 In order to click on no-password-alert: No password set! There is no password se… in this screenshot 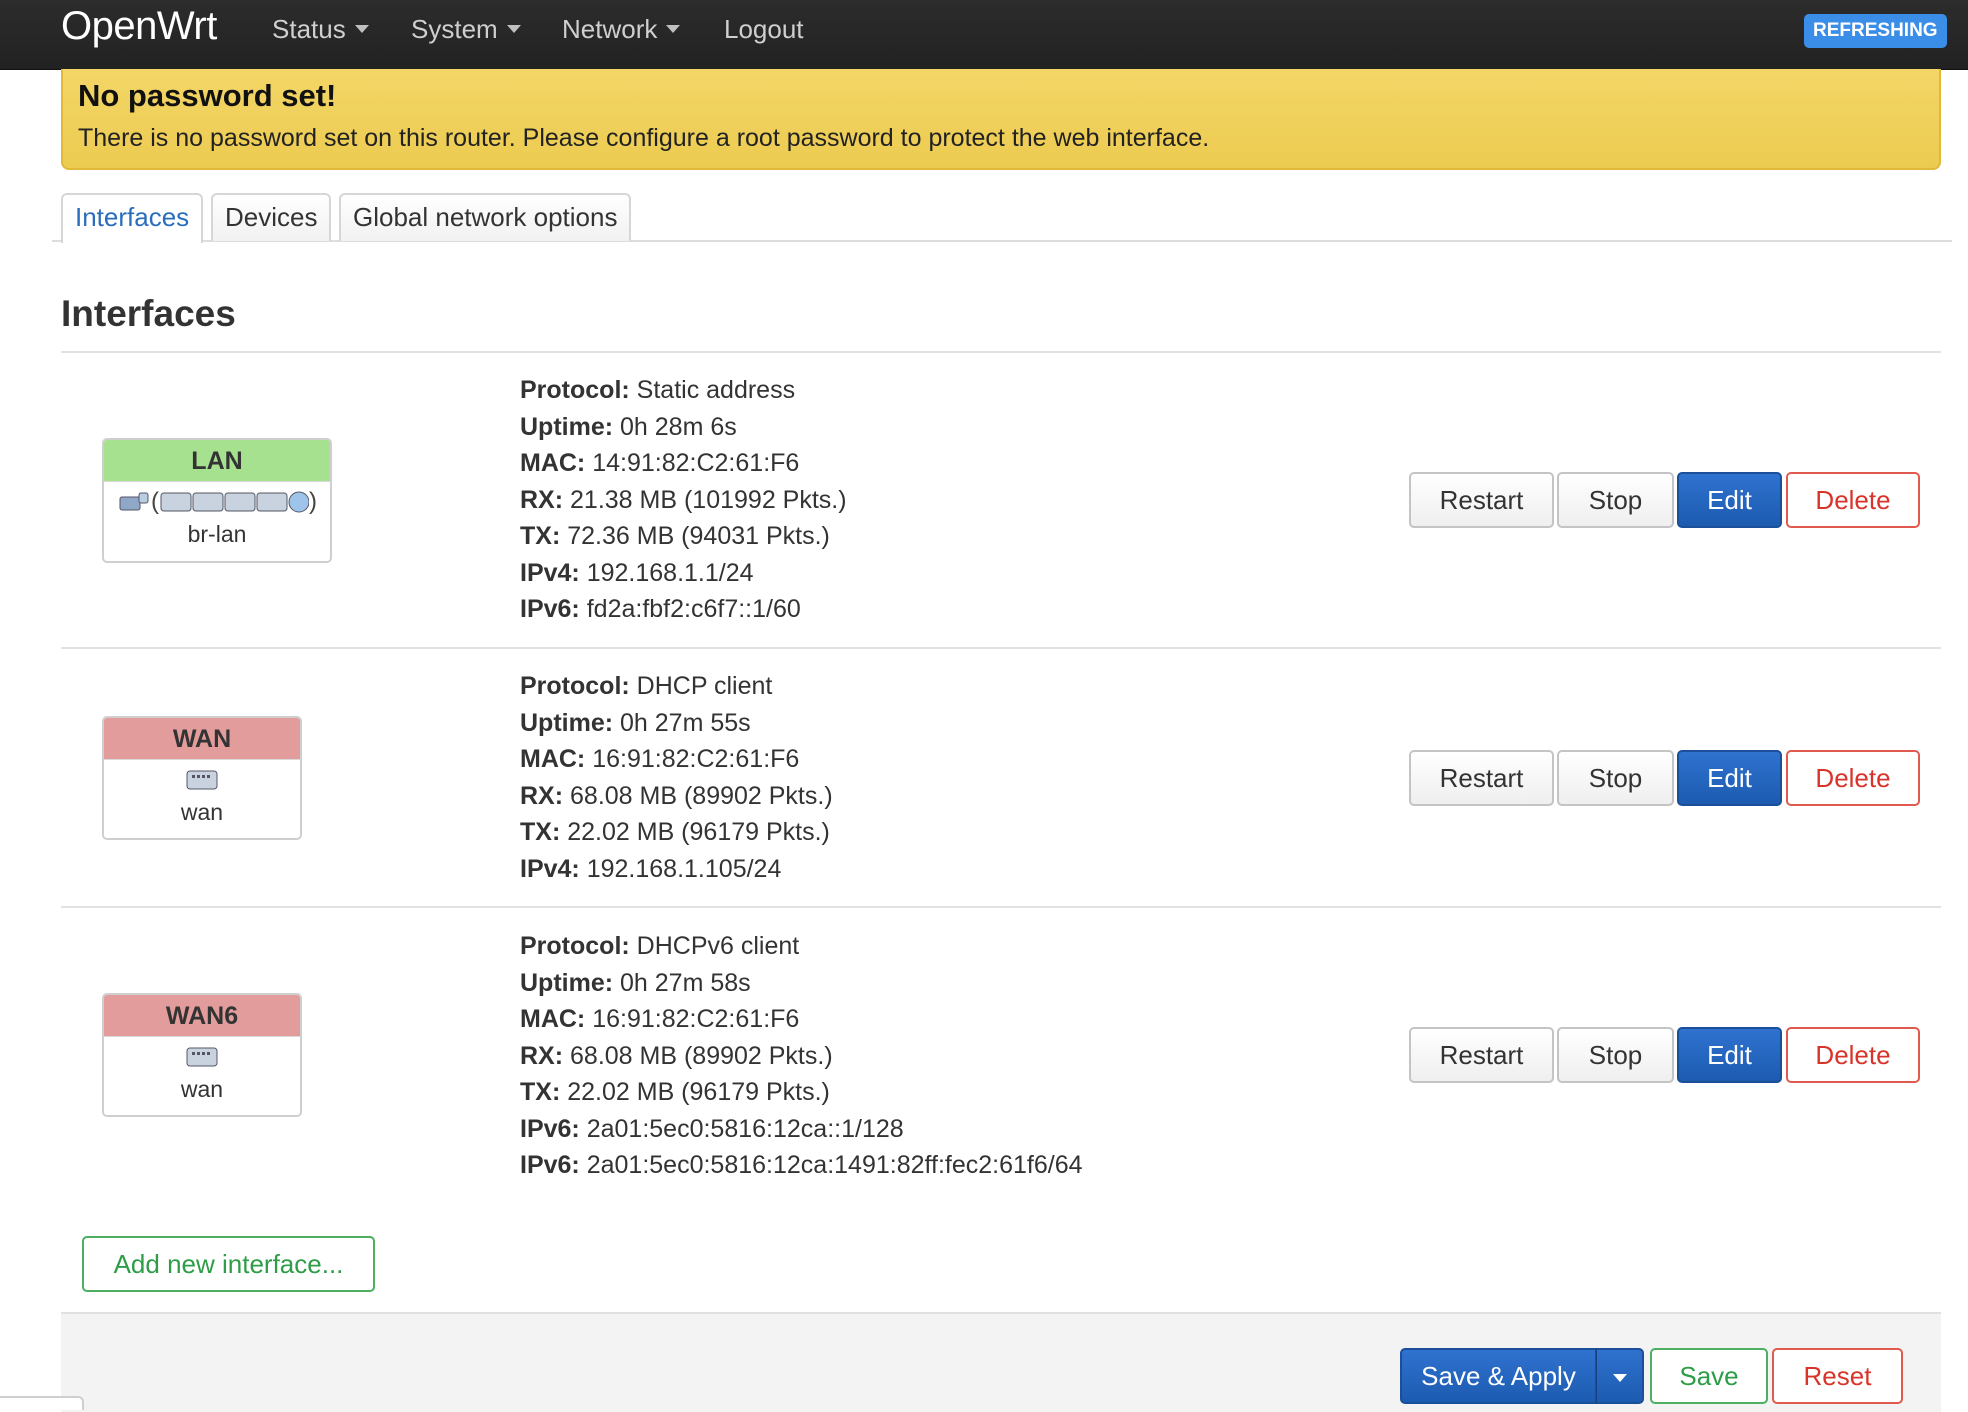, I will do `click(1001, 119)`.